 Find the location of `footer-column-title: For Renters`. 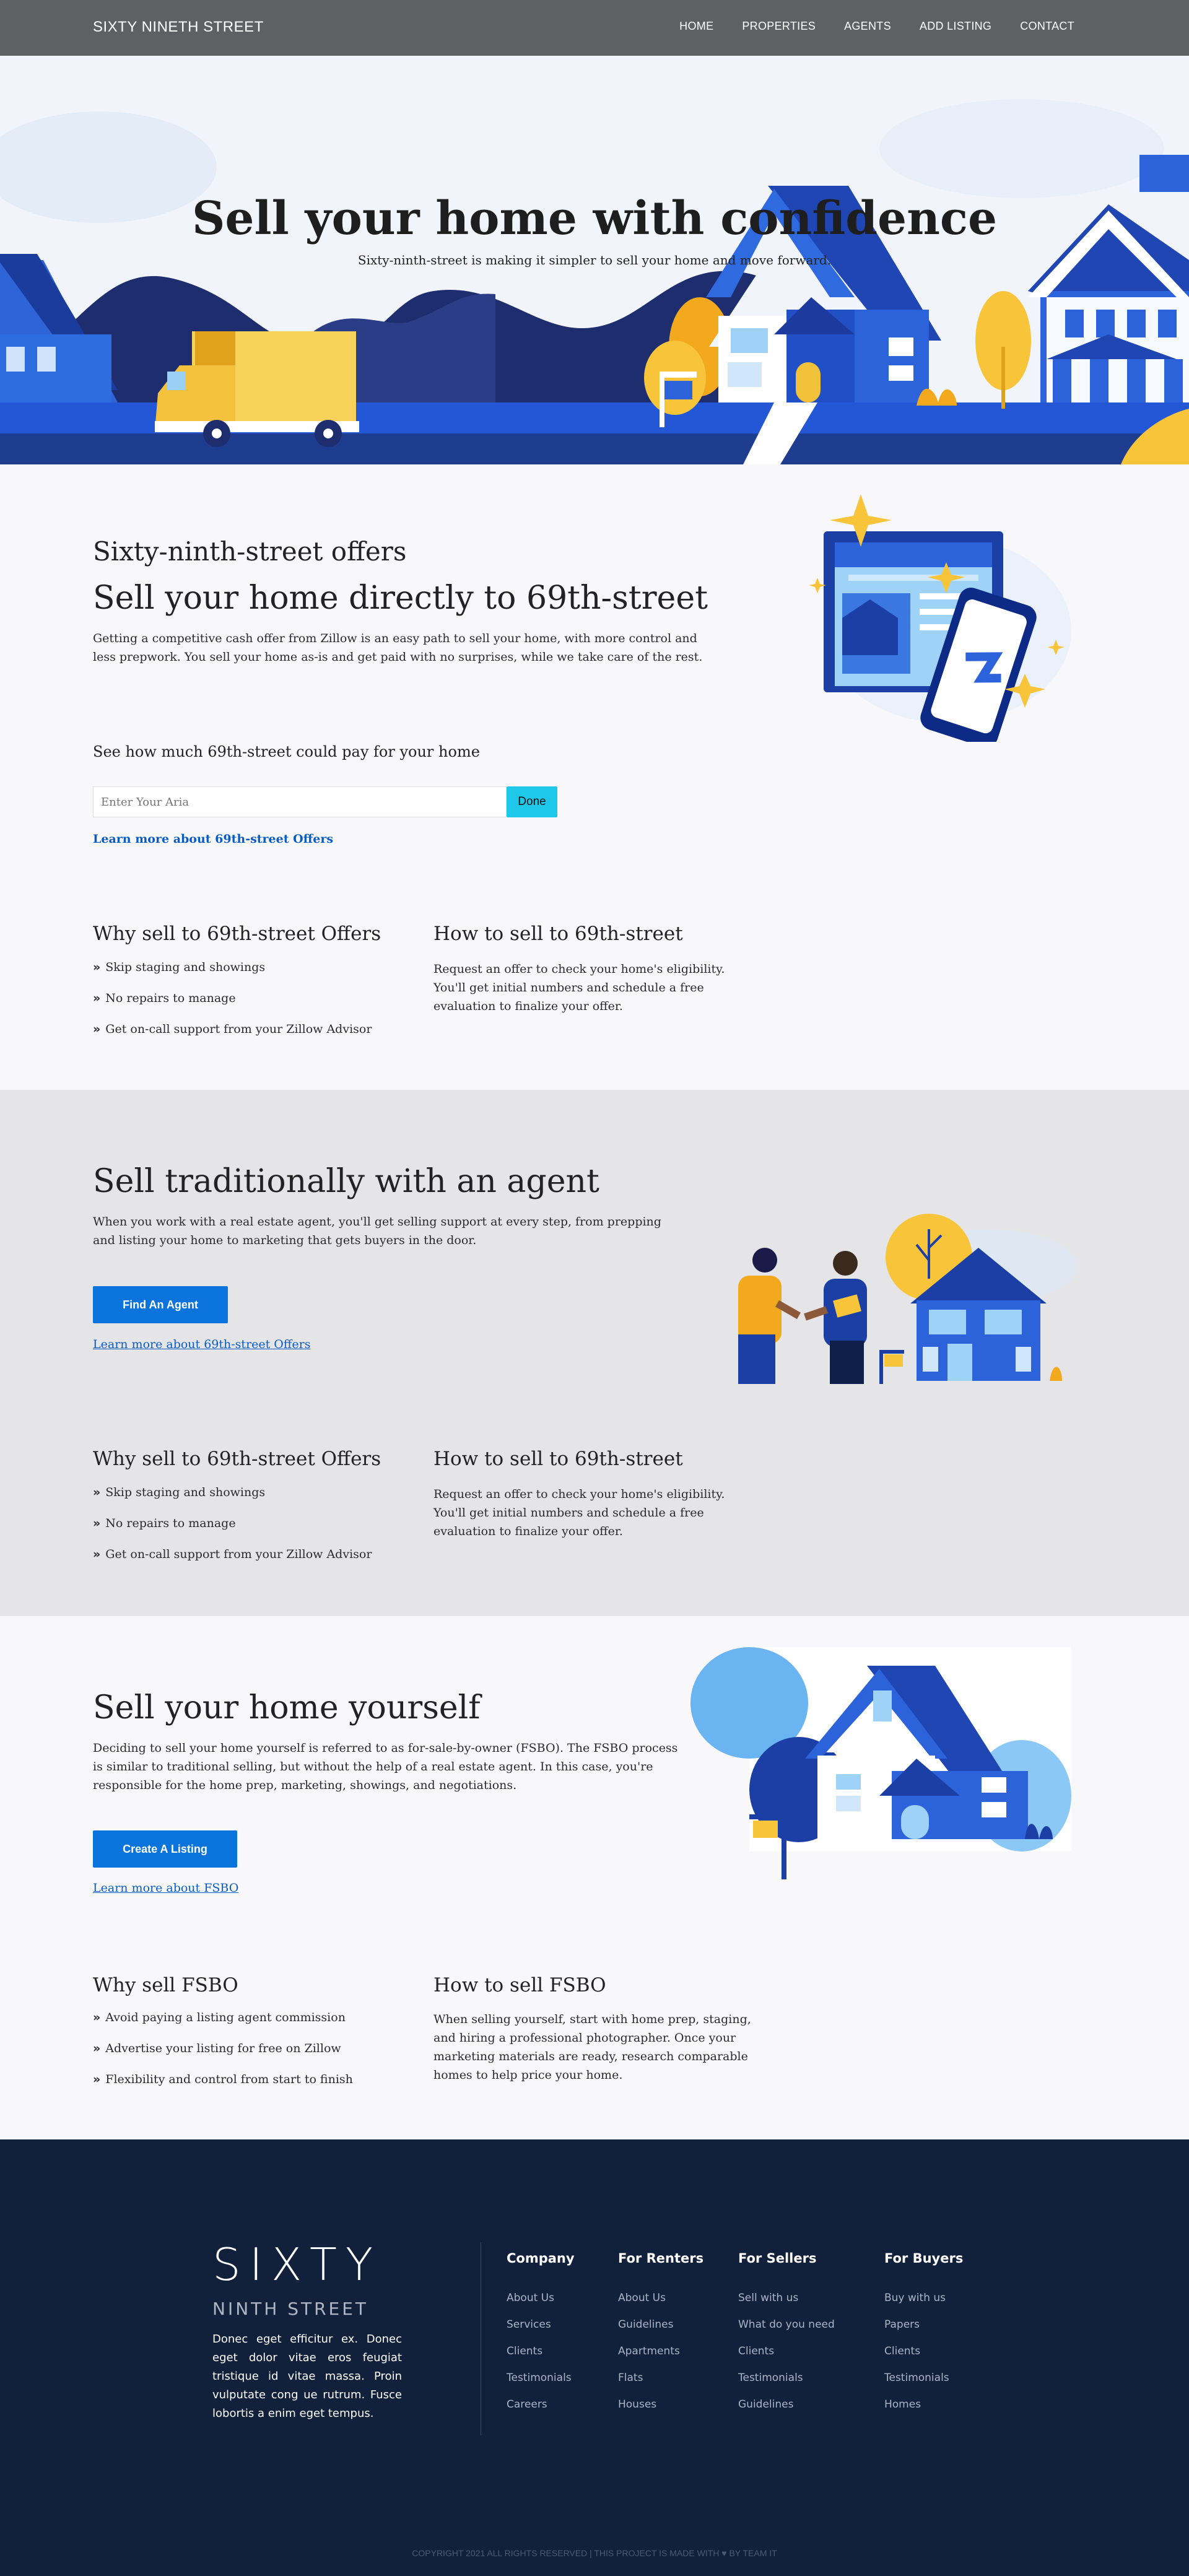

footer-column-title: For Renters is located at coordinates (661, 2258).